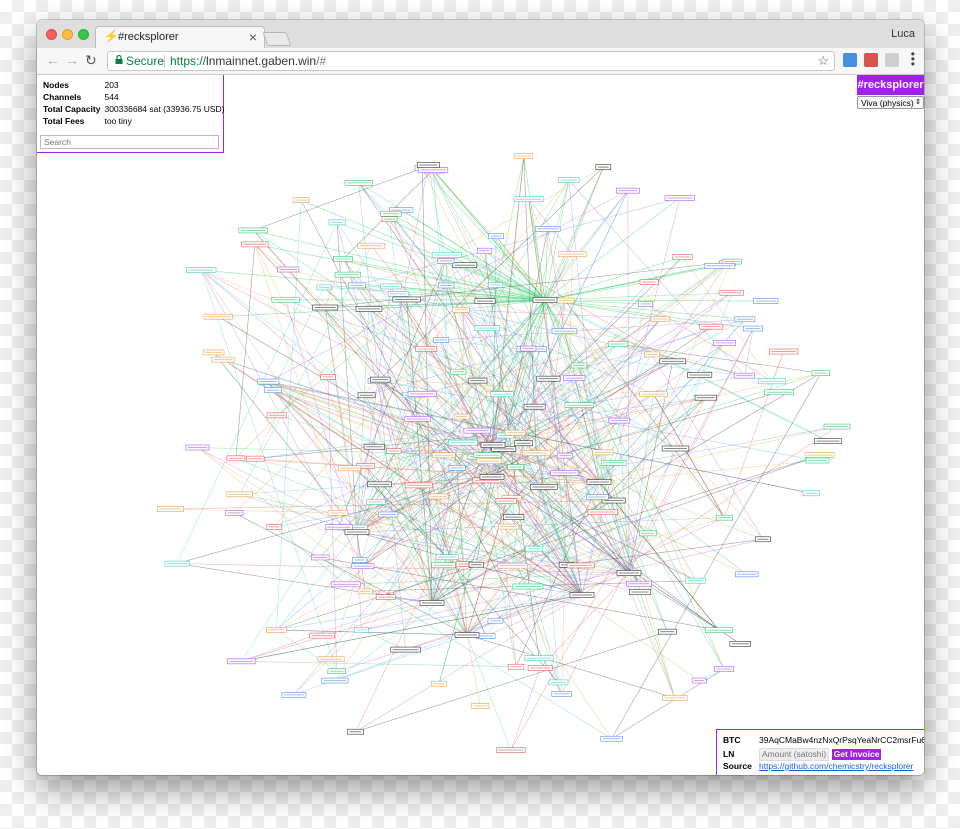 Image resolution: width=960 pixels, height=829 pixels. What do you see at coordinates (918, 102) in the screenshot?
I see `select-arrows-icon: ⇕` at bounding box center [918, 102].